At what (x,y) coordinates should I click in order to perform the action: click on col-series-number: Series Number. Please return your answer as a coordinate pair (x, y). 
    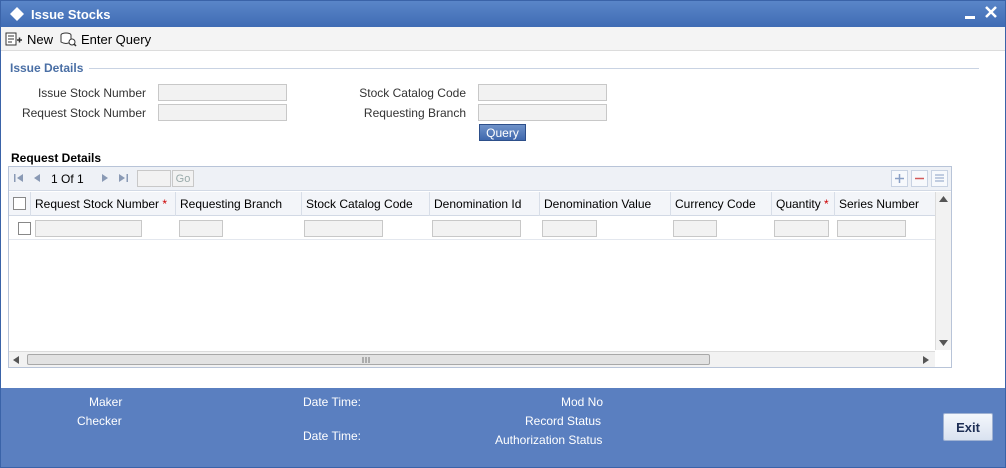
    Looking at the image, I should click on (885, 204).